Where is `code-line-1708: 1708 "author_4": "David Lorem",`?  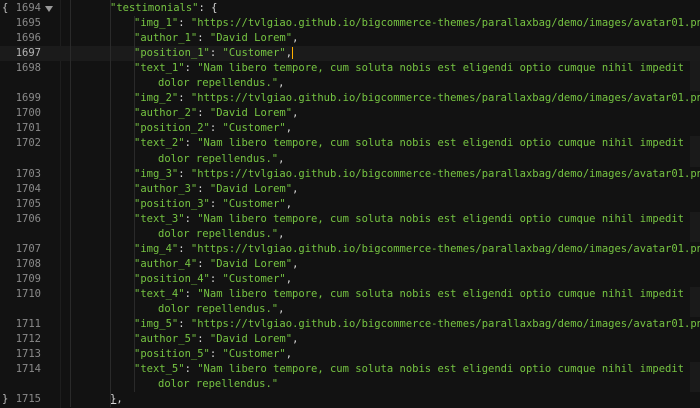 code-line-1708: 1708 "author_4": "David Lorem", is located at coordinates (350, 264).